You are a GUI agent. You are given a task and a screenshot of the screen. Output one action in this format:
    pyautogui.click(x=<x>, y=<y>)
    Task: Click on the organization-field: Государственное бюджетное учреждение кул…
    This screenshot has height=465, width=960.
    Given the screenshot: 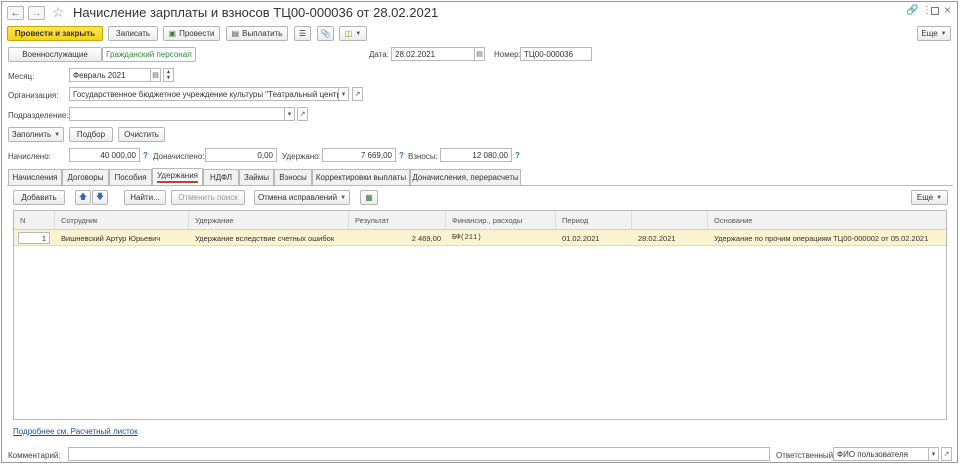 What is the action you would take?
    pyautogui.click(x=204, y=94)
    